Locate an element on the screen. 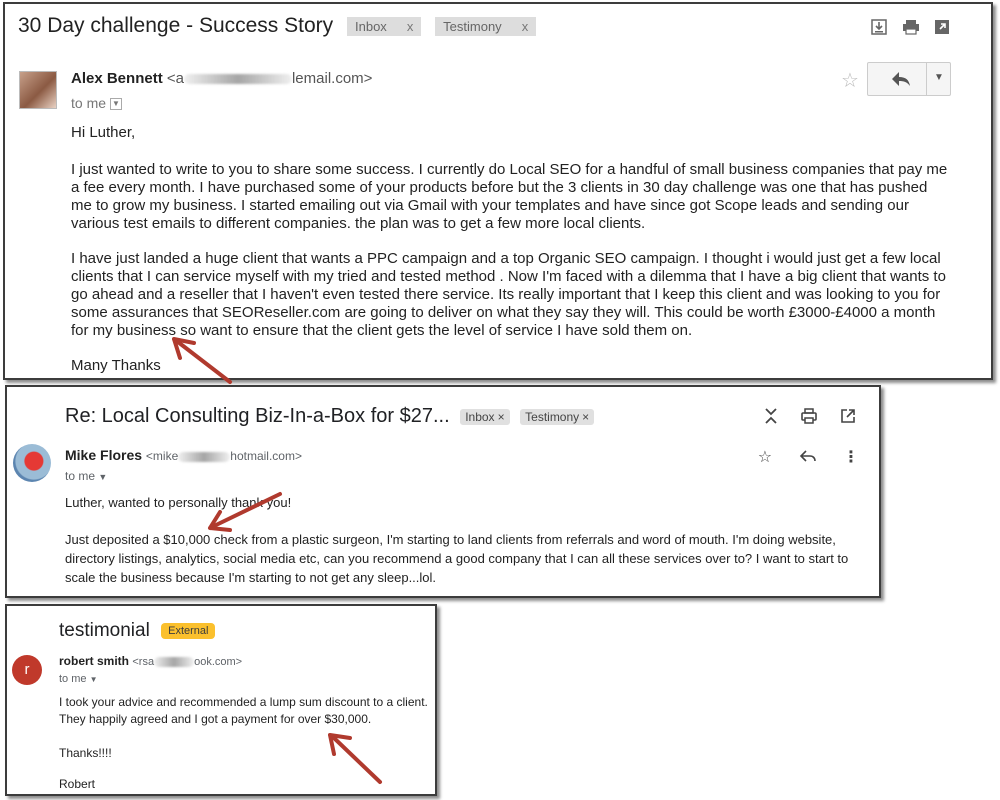 The image size is (1000, 800). message-actions: ☆ ⋮ is located at coordinates (808, 457).